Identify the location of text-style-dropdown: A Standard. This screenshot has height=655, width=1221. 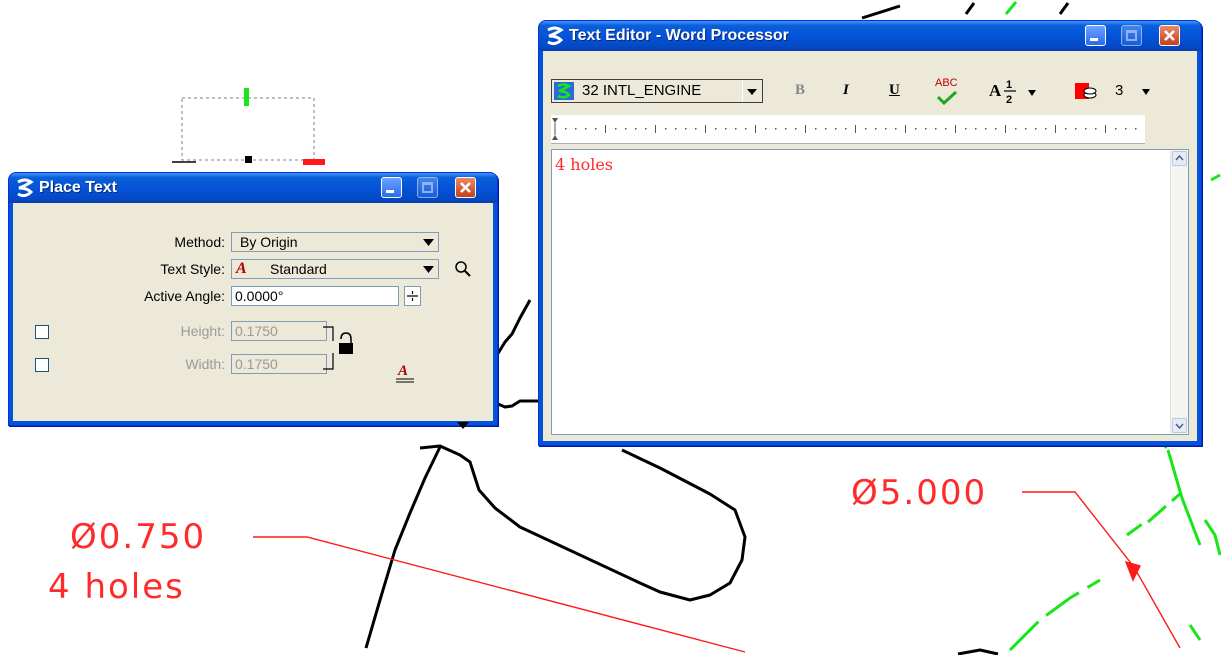
(335, 269).